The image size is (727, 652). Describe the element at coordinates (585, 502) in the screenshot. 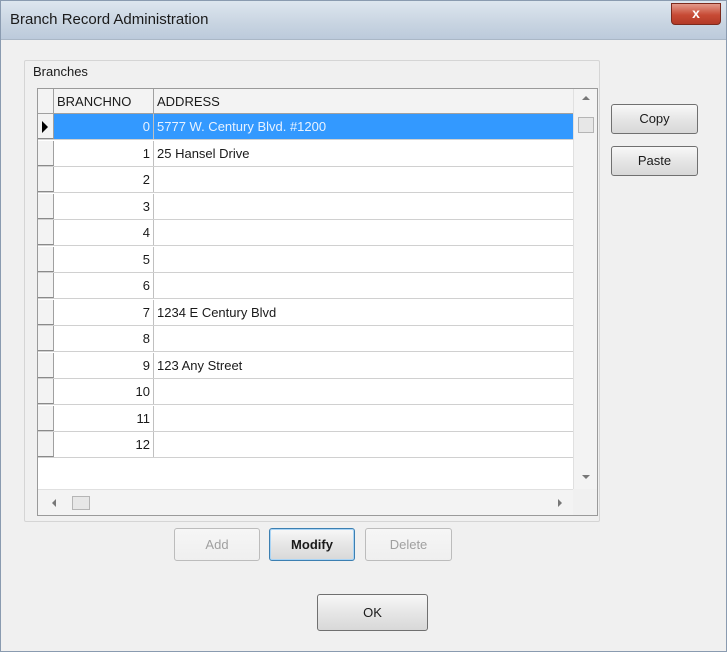

I see `scrollbar-corner` at that location.